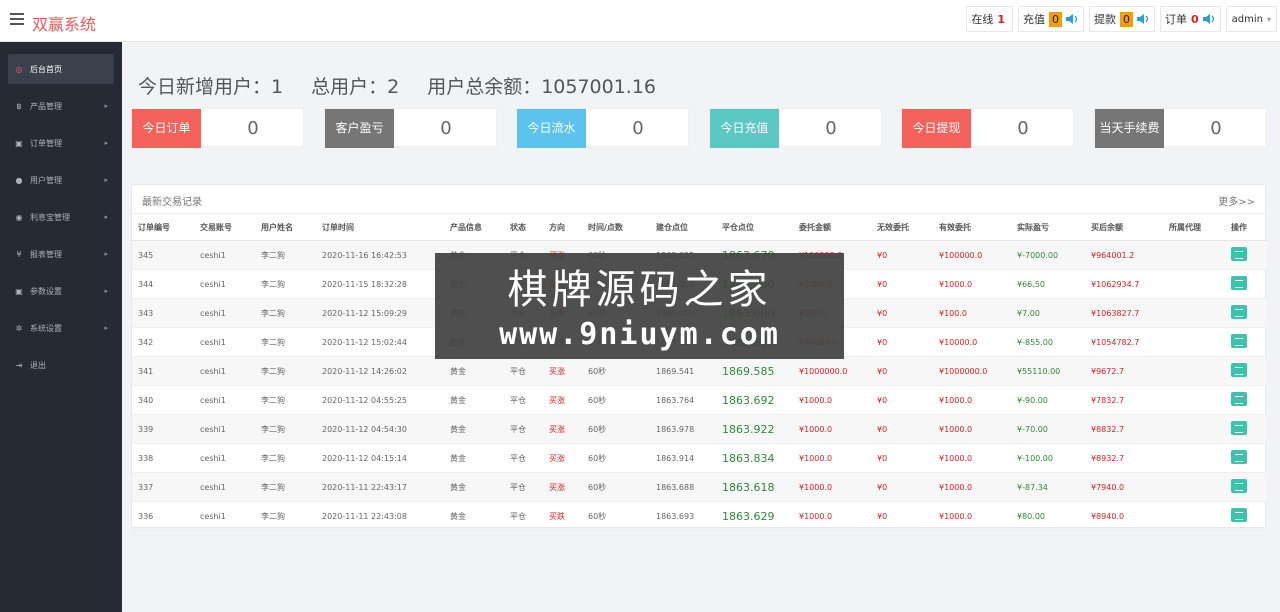  I want to click on table-cell: 60秒, so click(616, 487).